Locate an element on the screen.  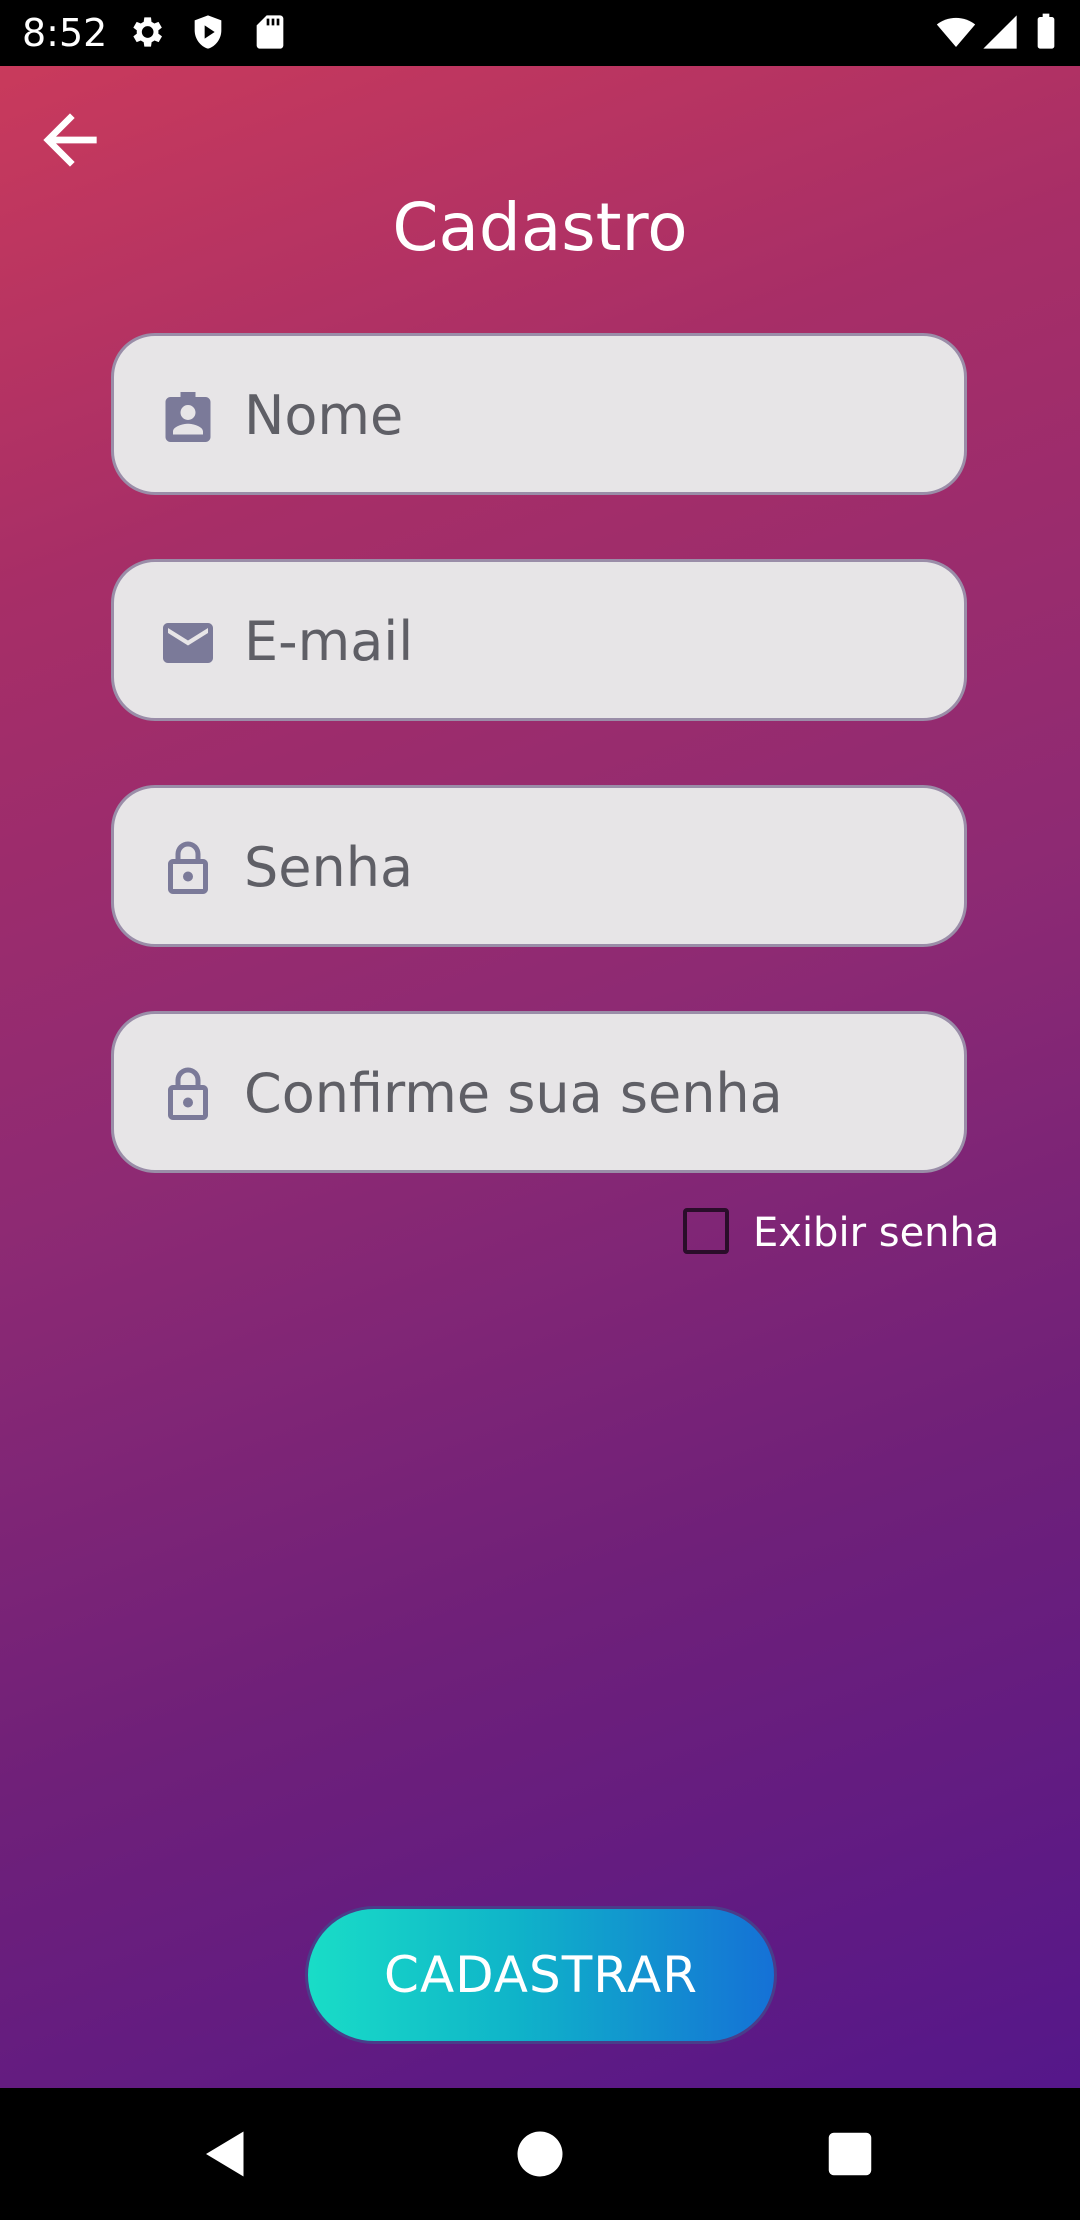
home-circle-icon is located at coordinates (540, 2154).